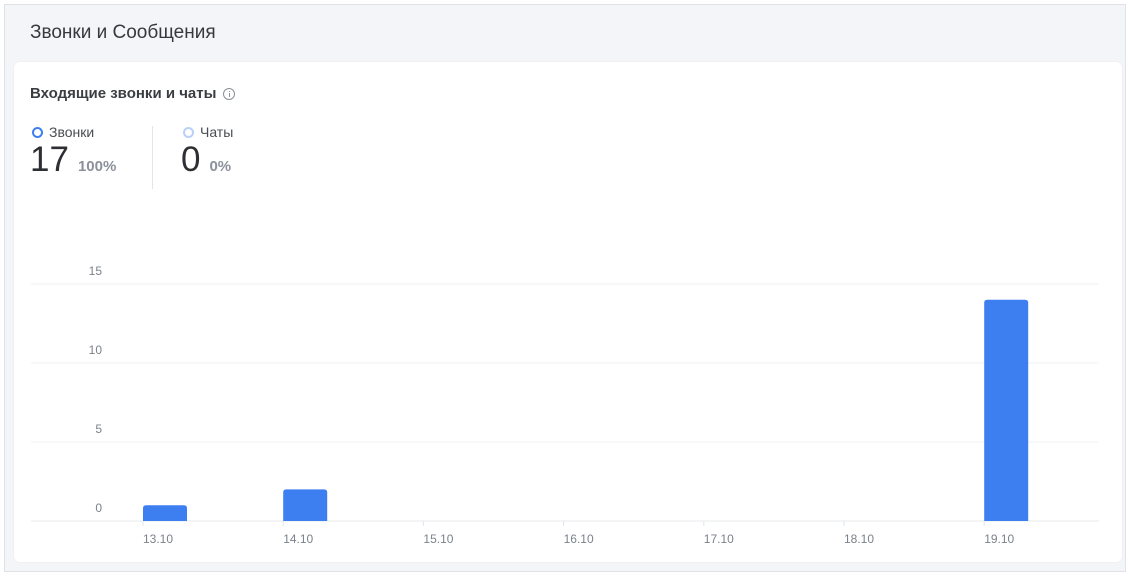 This screenshot has height=577, width=1132. I want to click on x-tick-label: 18.10, so click(859, 539).